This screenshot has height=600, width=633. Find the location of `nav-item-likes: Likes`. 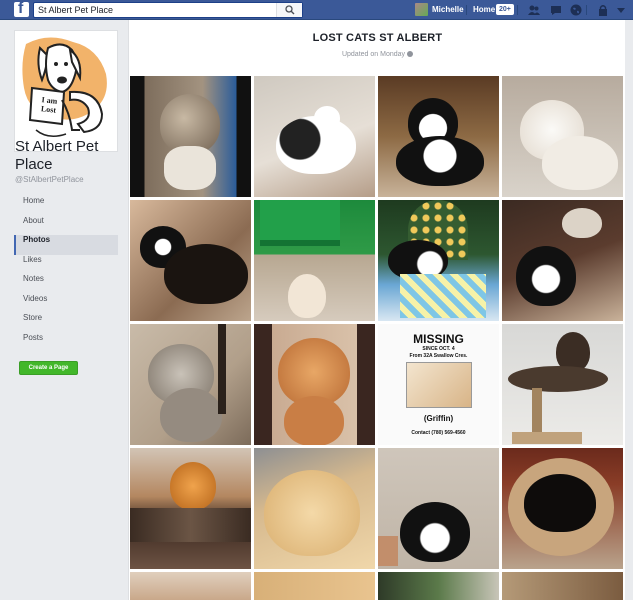

nav-item-likes: Likes is located at coordinates (66, 265).